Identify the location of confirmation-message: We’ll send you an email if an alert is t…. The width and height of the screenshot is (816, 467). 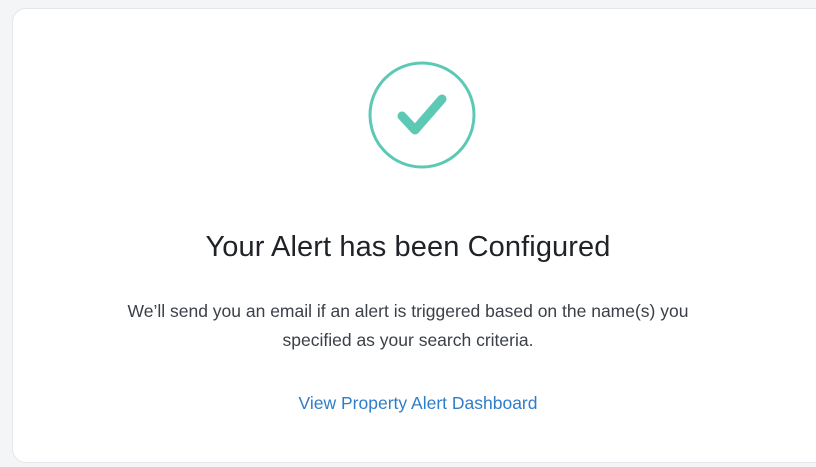
(408, 326).